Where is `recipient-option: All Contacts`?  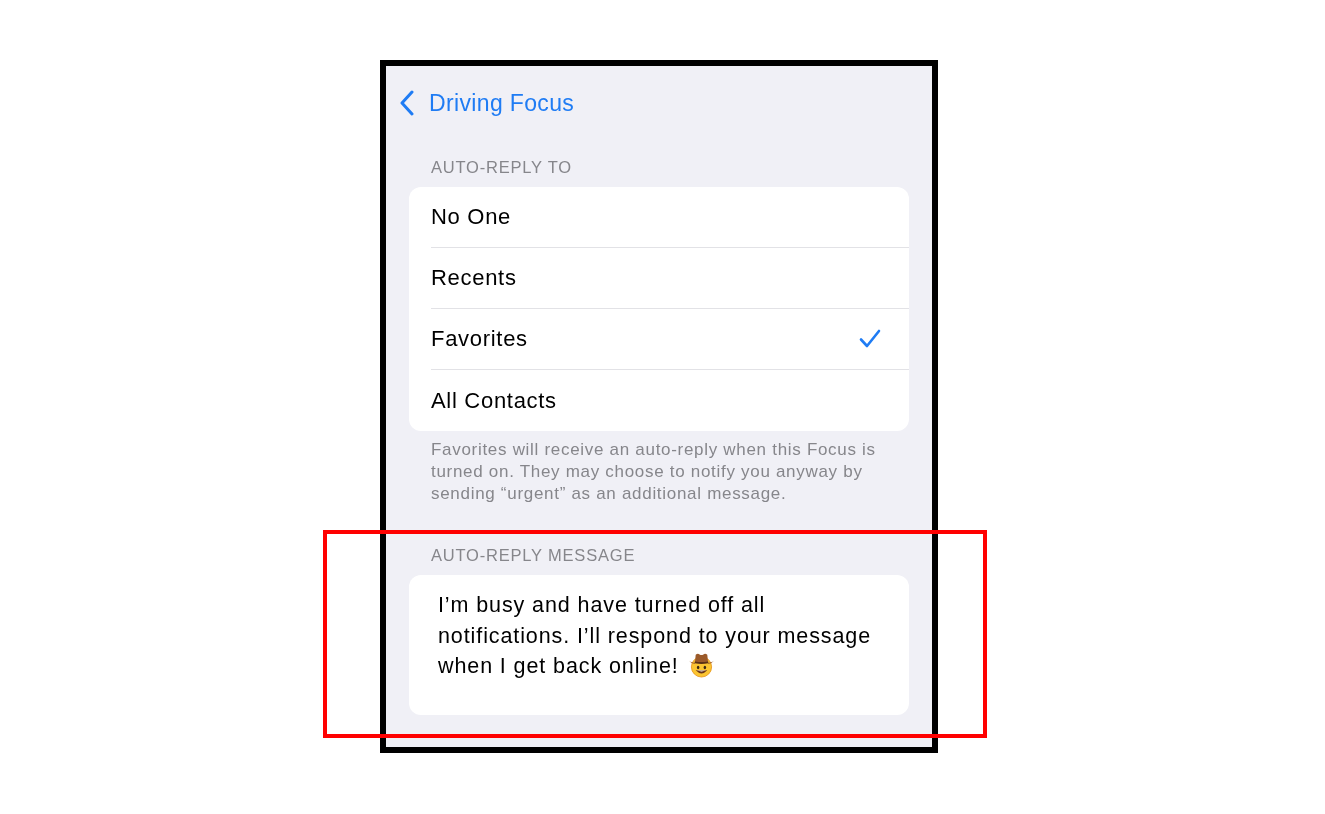
recipient-option: All Contacts is located at coordinates (670, 400).